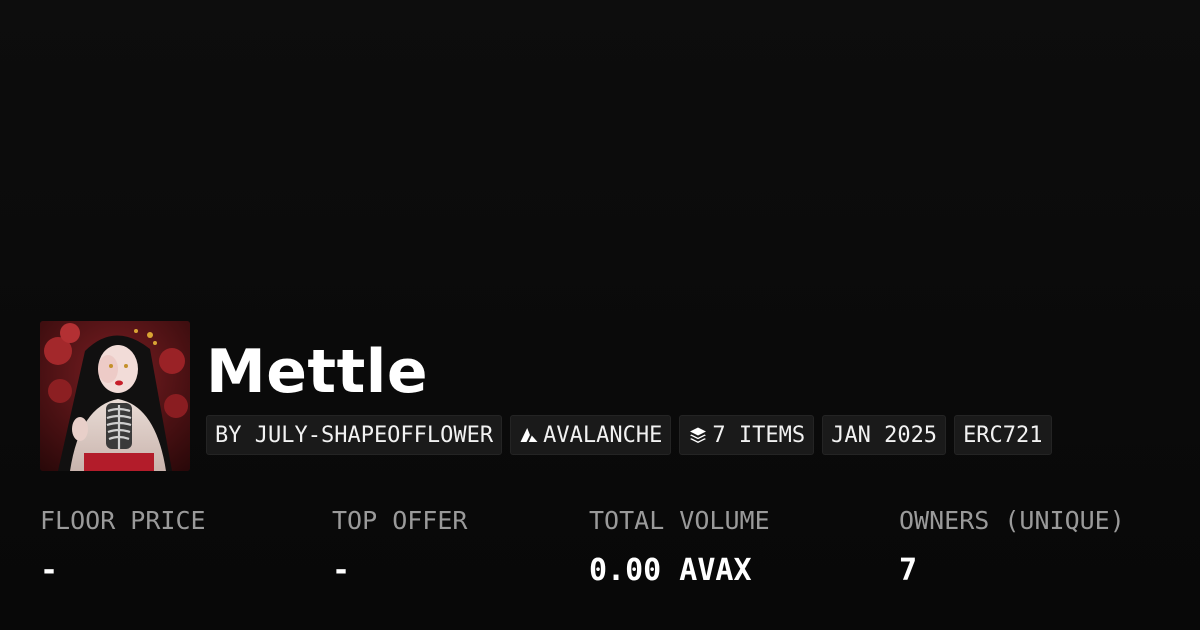 This screenshot has height=630, width=1200. What do you see at coordinates (399, 547) in the screenshot?
I see `stat-top-offer: TOP OFFER -` at bounding box center [399, 547].